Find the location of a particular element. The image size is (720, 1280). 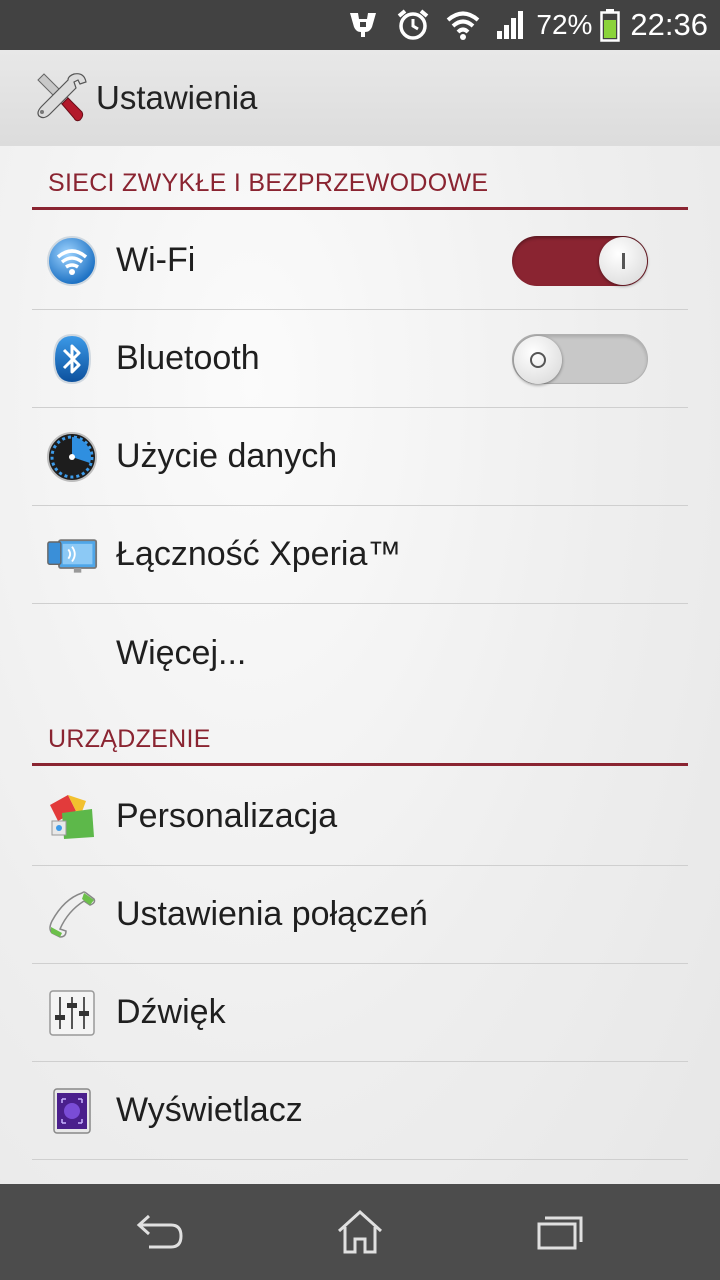

bluetooth-icon is located at coordinates (72, 359).